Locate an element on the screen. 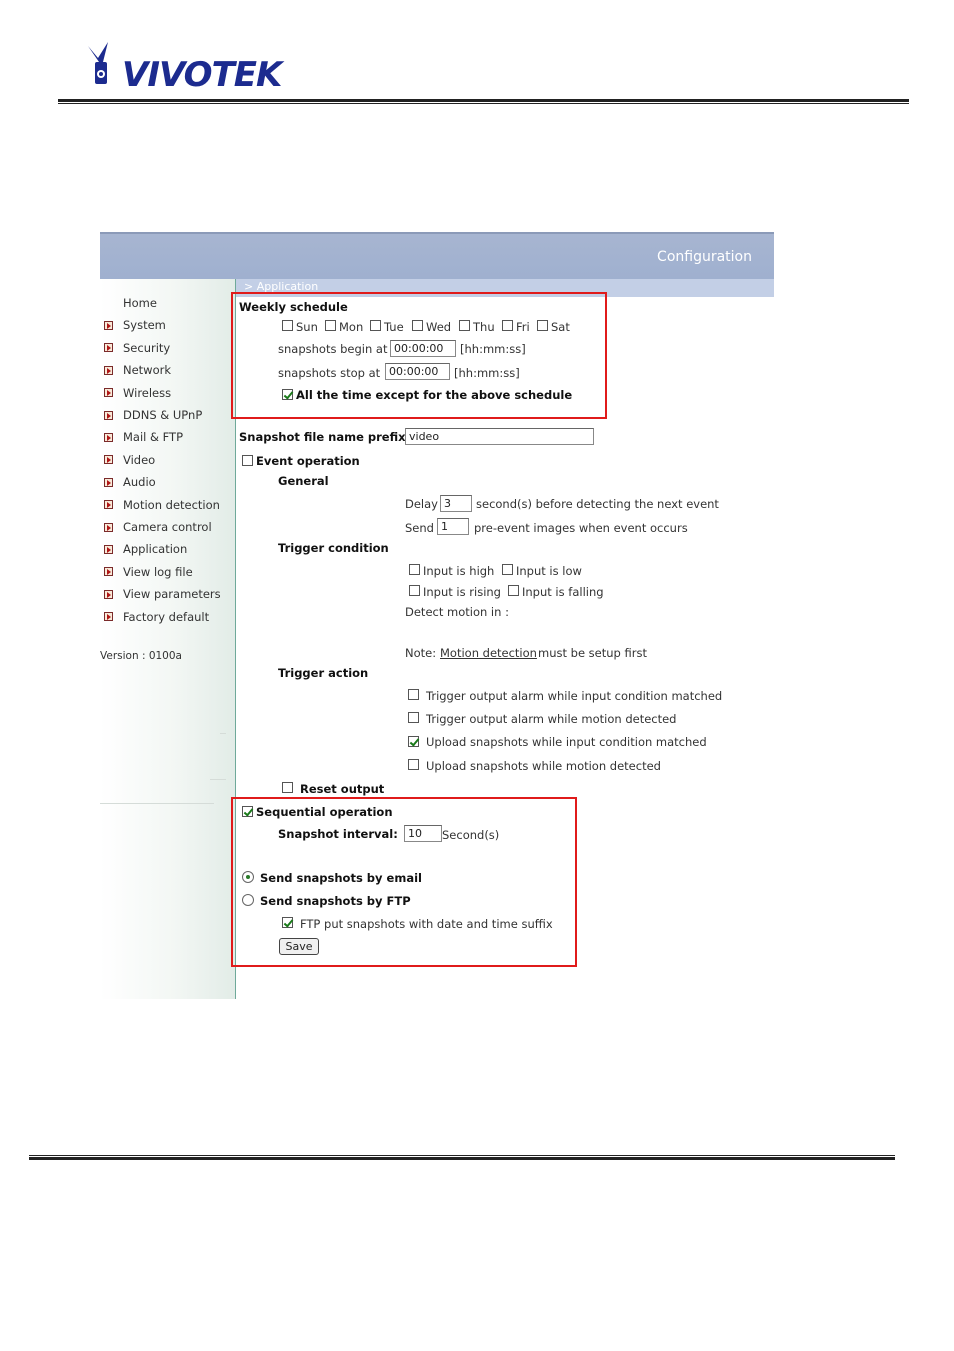 This screenshot has height=1351, width=954. action-alarm-input-checkbox is located at coordinates (413, 694).